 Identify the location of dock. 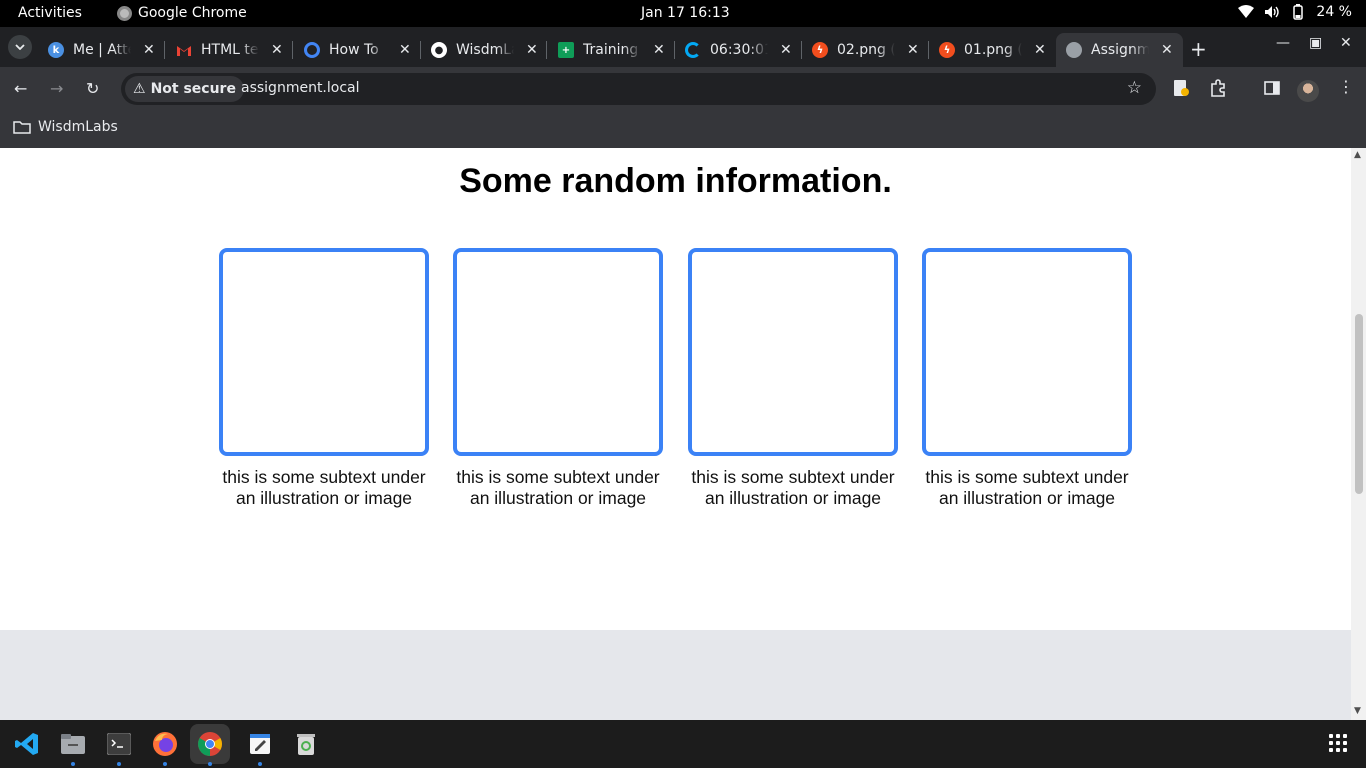
(683, 744).